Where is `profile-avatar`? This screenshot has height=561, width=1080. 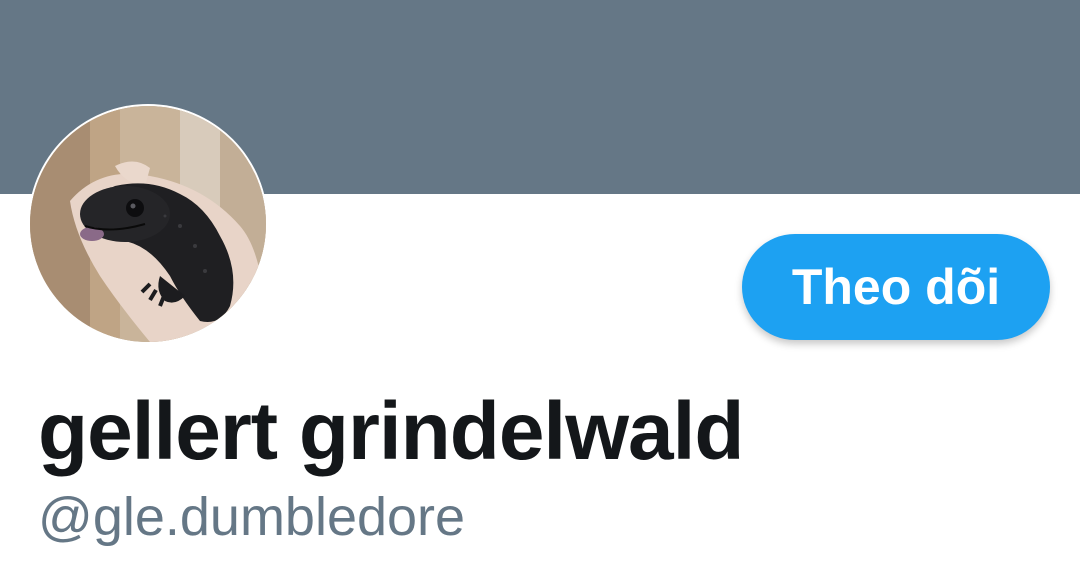 profile-avatar is located at coordinates (148, 224).